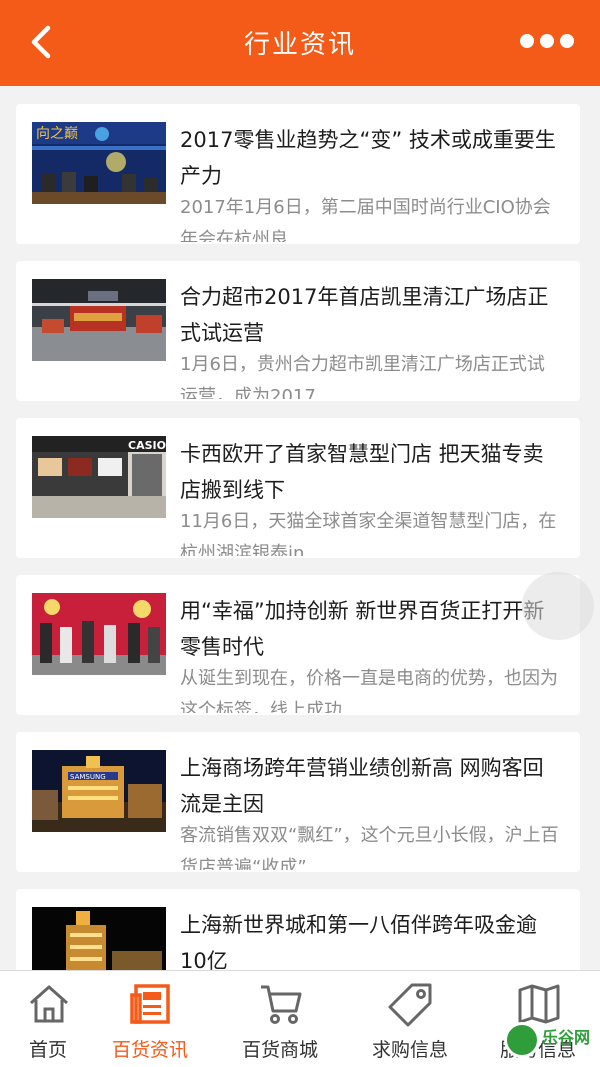  What do you see at coordinates (364, 315) in the screenshot?
I see `article-title: 合力超市2017年首店凯里清江广场店正式试运营` at bounding box center [364, 315].